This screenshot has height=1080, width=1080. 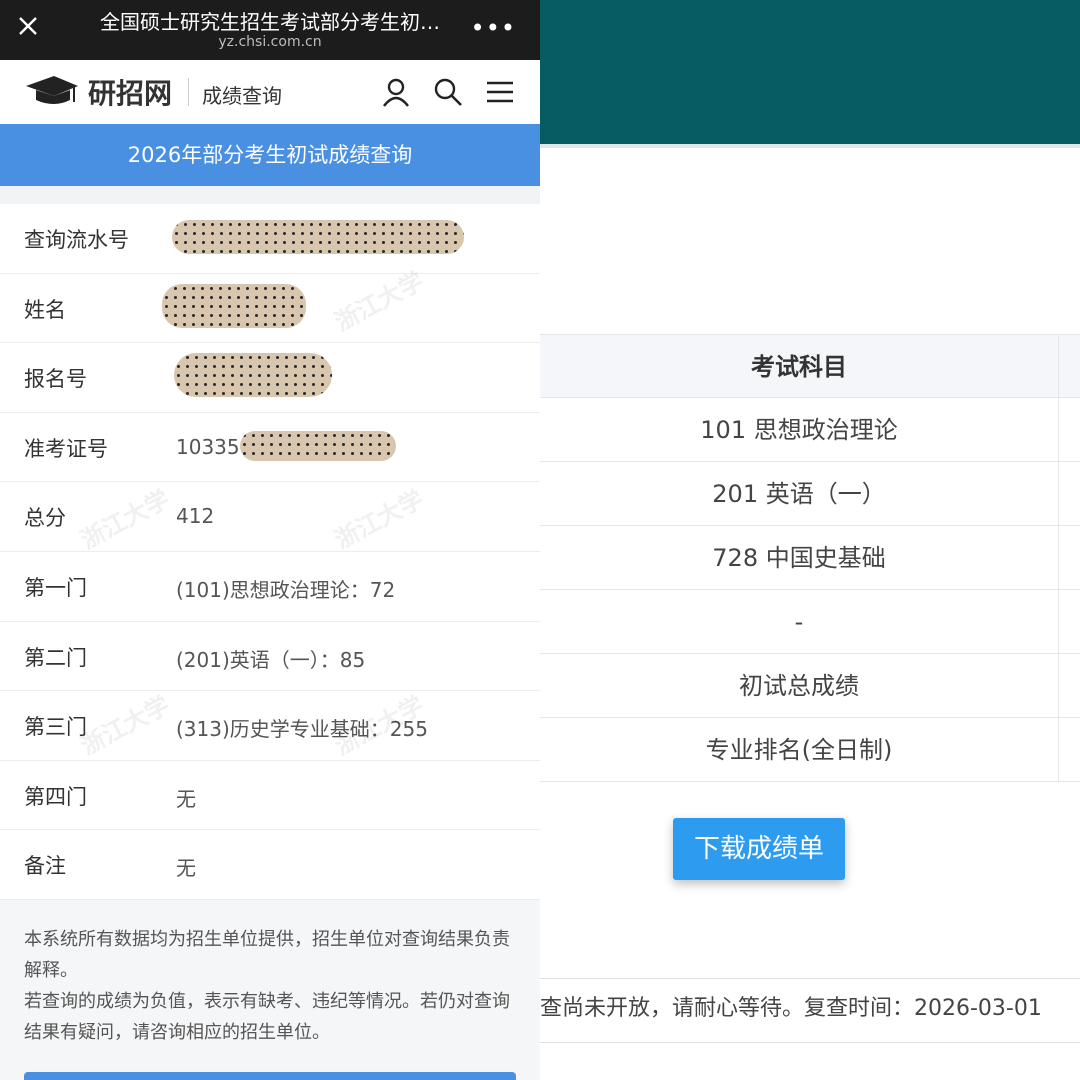 What do you see at coordinates (271, 659) in the screenshot?
I see `field-value: (201)英语（一）：85` at bounding box center [271, 659].